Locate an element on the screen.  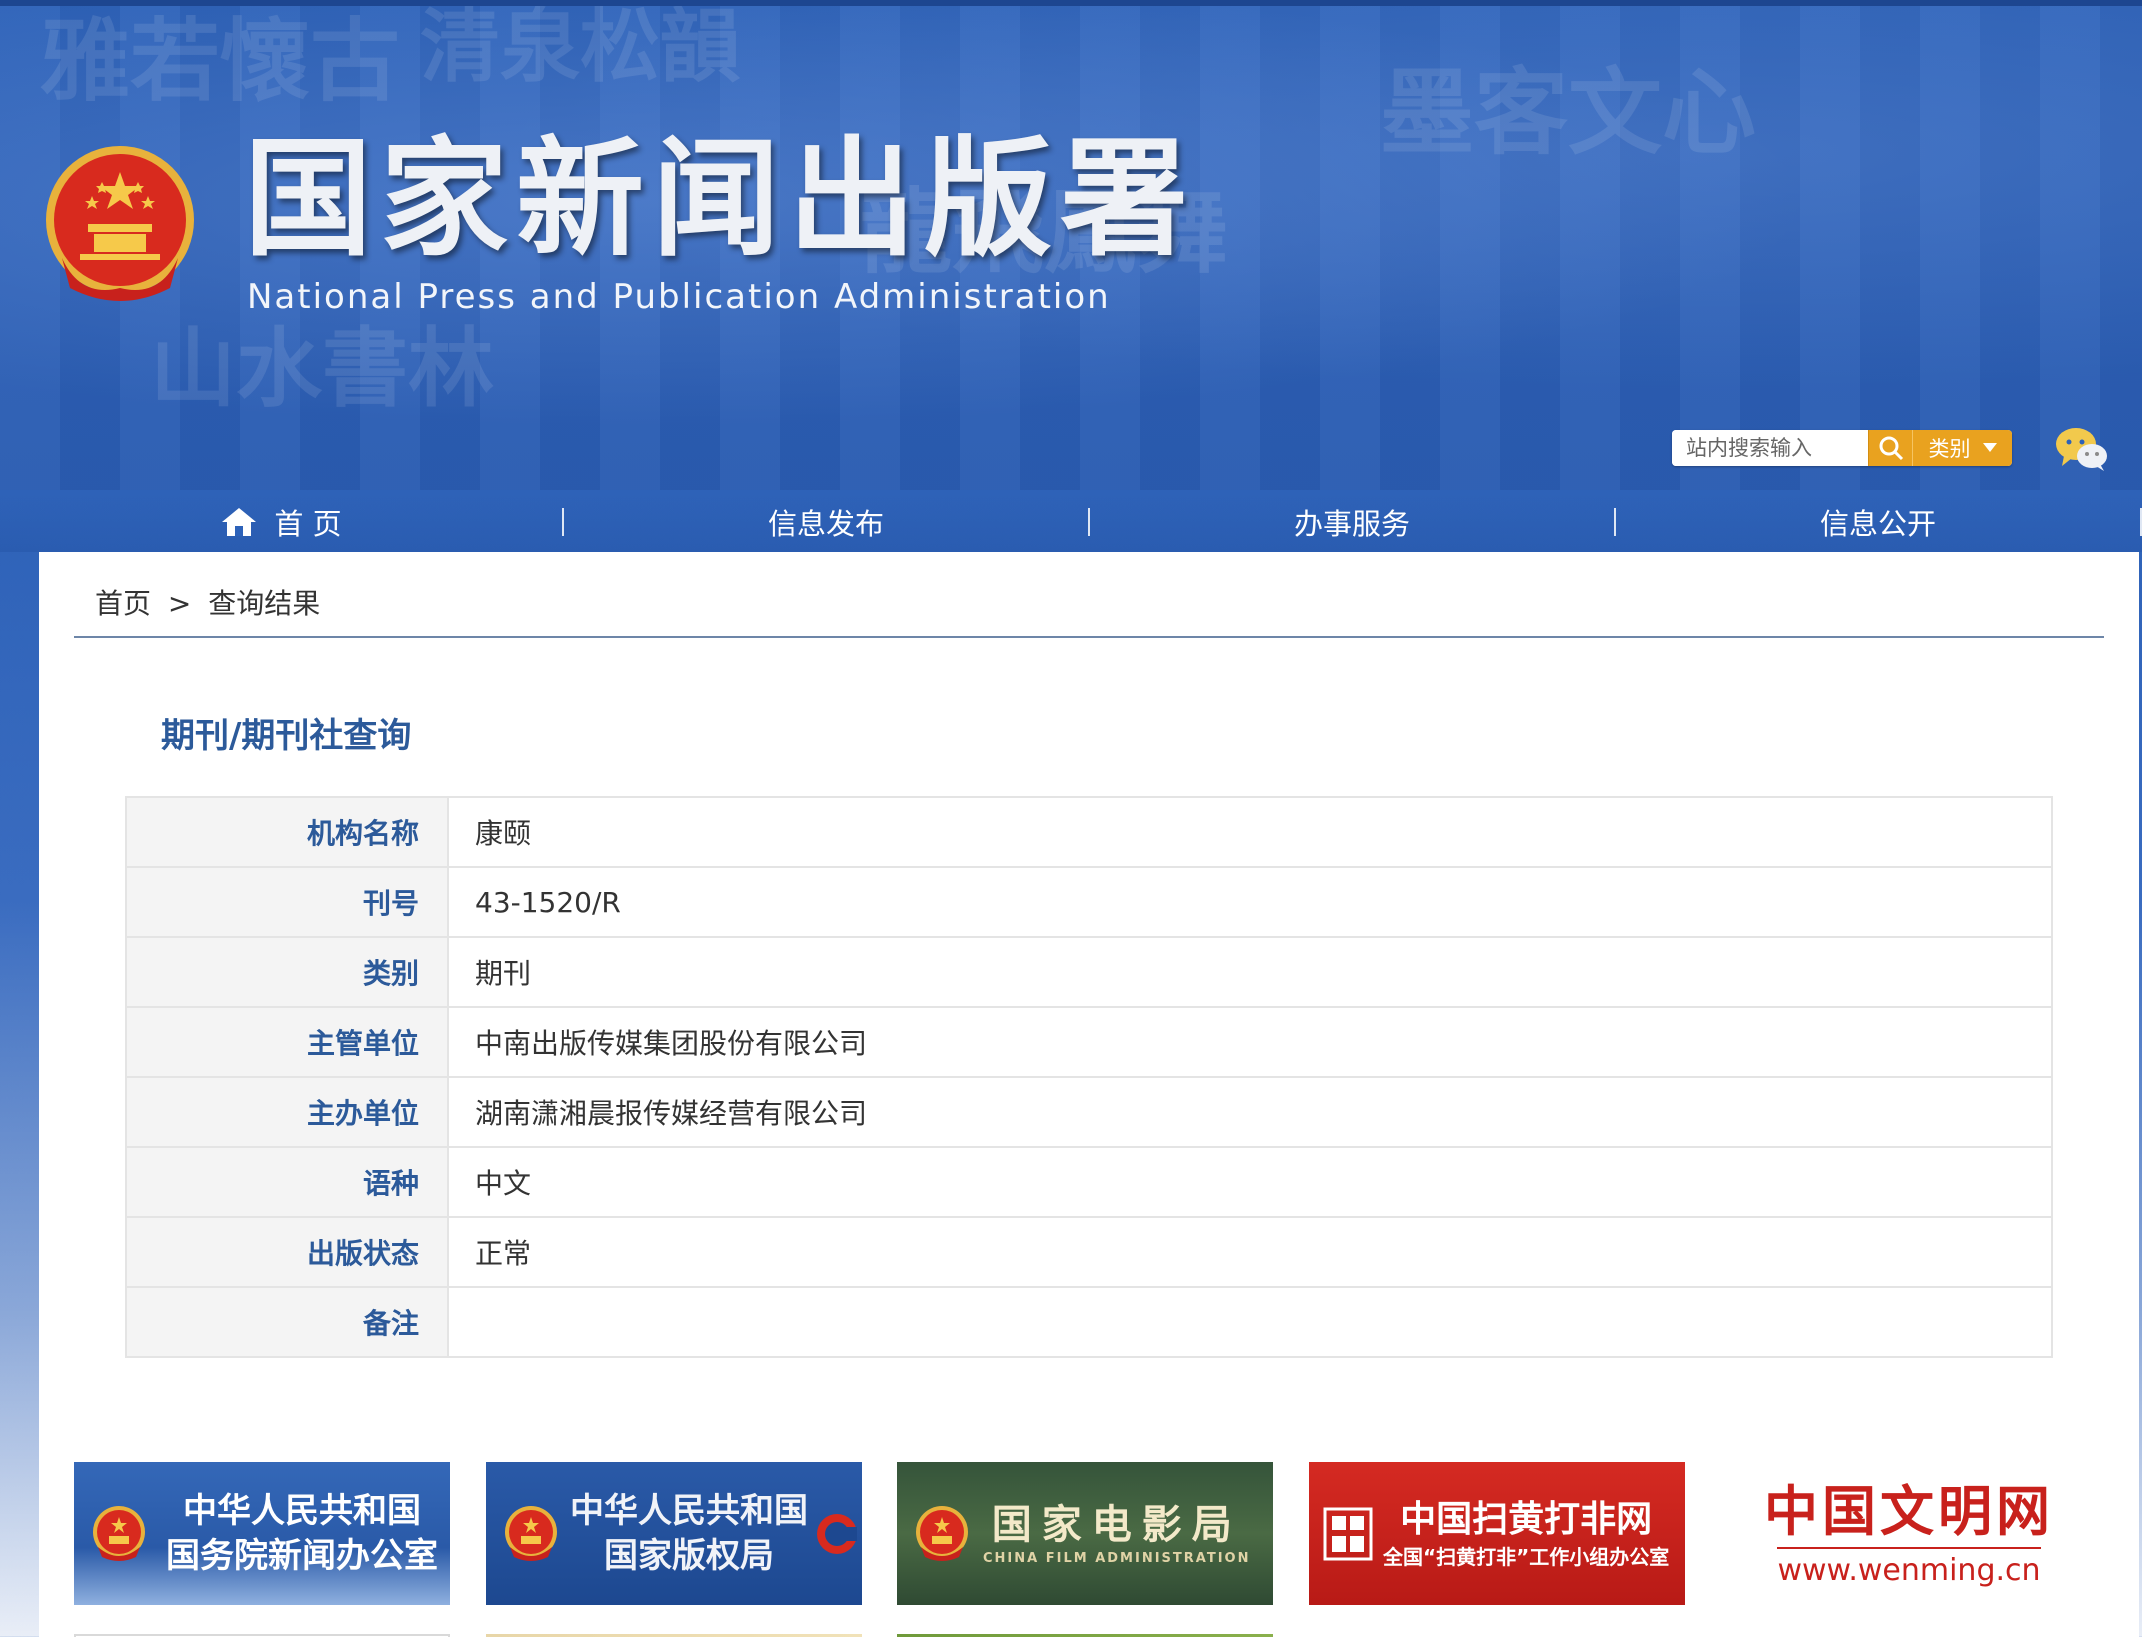
link-shdf: 中国扫黄打非网 全国“扫黄打非”工作小组办公室 is located at coordinates (1497, 1533).